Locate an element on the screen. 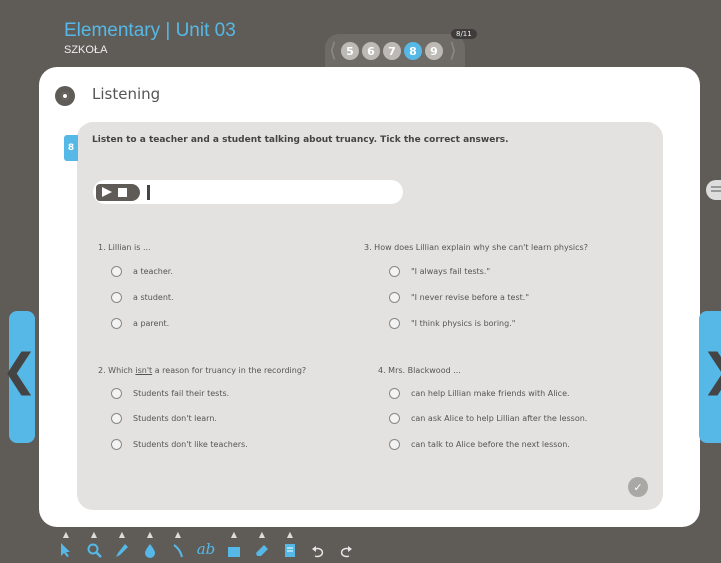 The image size is (721, 563). question-2-option-a: Students fail their tests. is located at coordinates (170, 393).